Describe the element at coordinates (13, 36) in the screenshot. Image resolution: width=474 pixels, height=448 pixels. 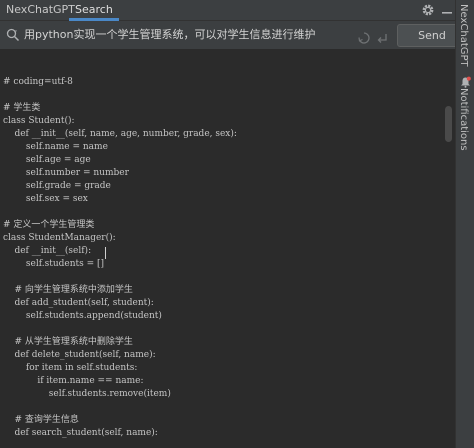
I see `search-icon` at that location.